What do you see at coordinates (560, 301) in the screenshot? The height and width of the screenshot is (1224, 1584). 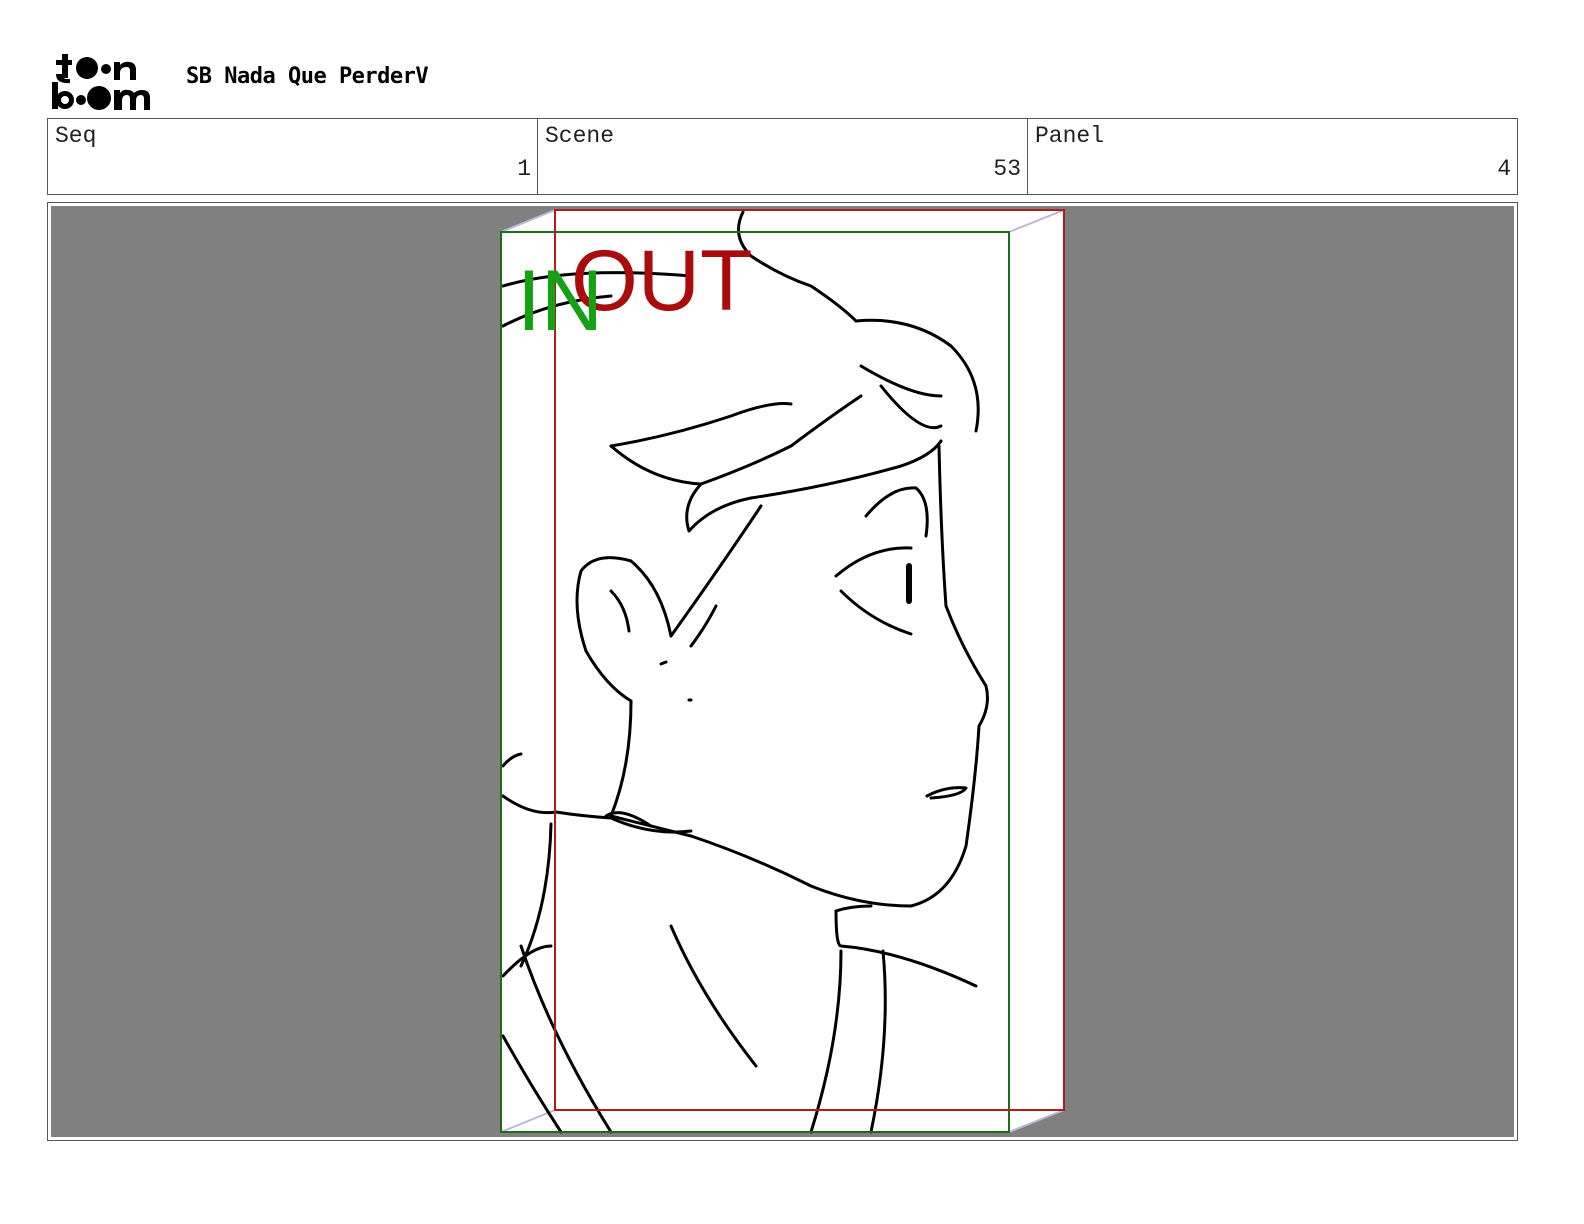 I see `in-label: IN` at bounding box center [560, 301].